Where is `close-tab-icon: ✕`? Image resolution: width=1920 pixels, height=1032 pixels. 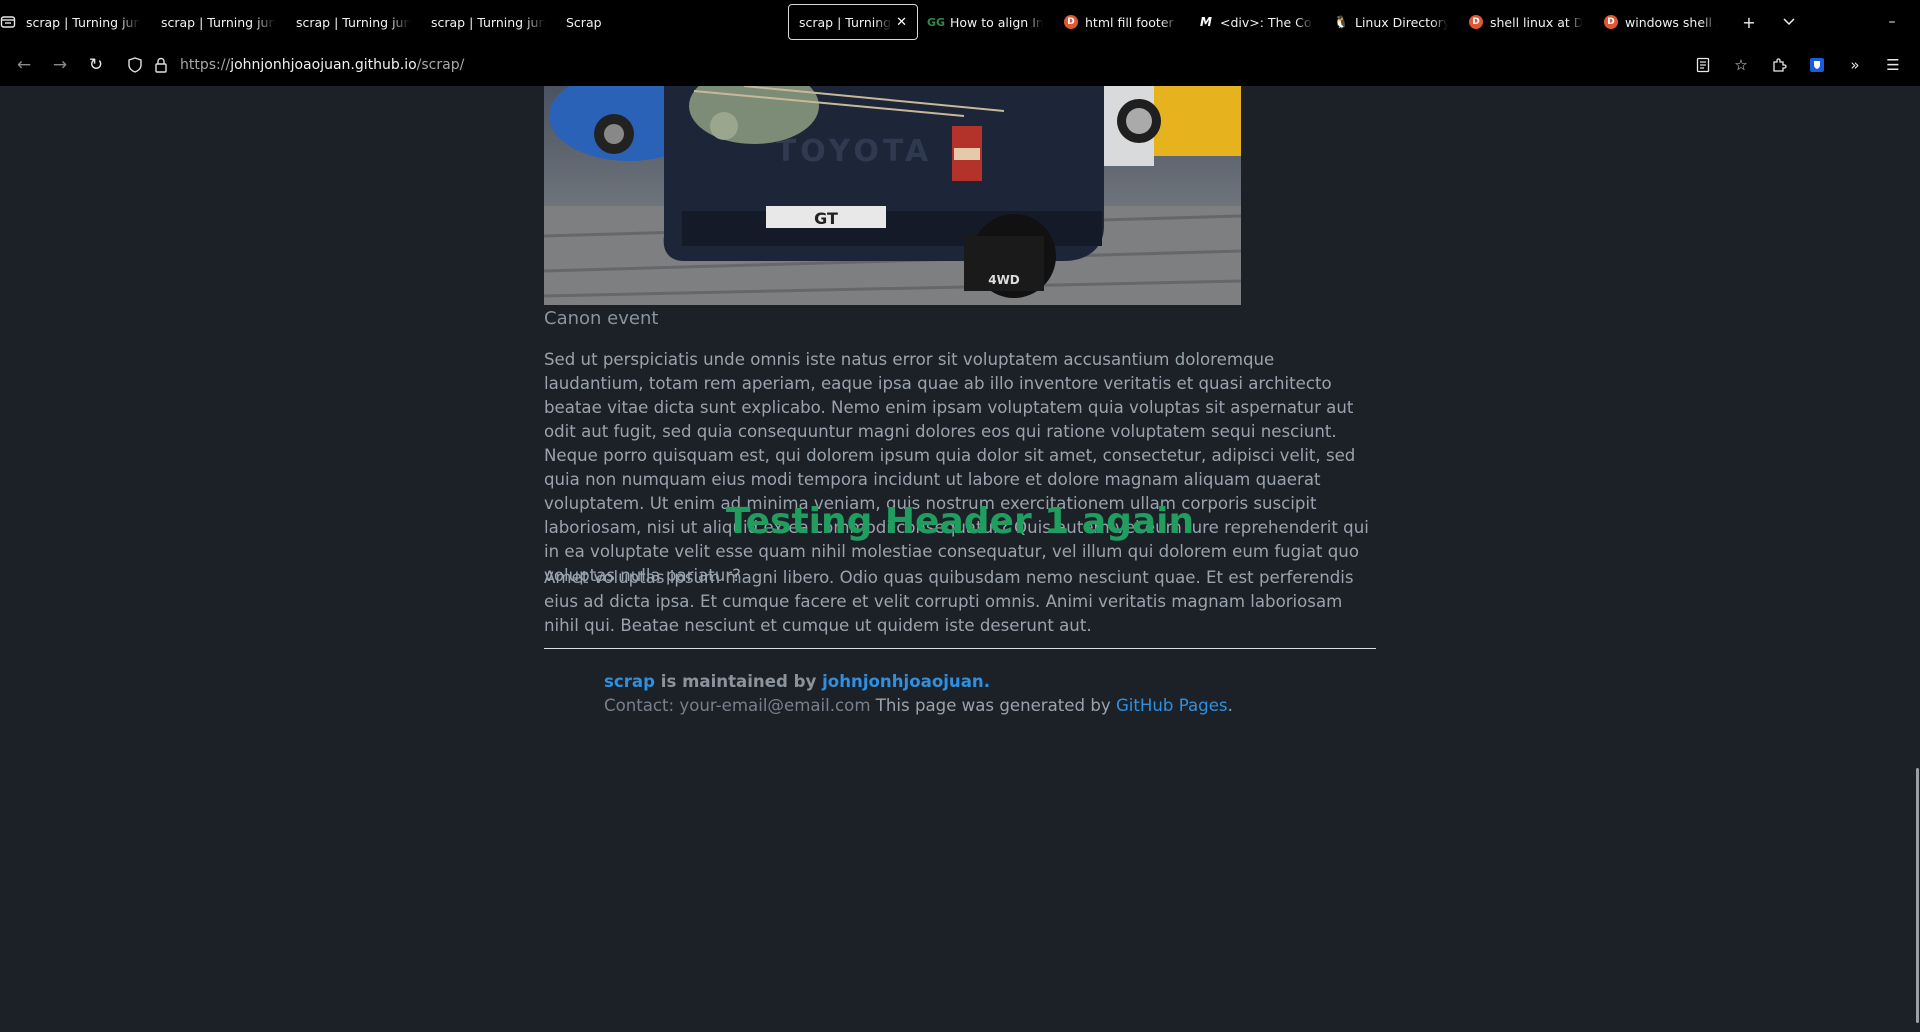
close-tab-icon: ✕ is located at coordinates (901, 22).